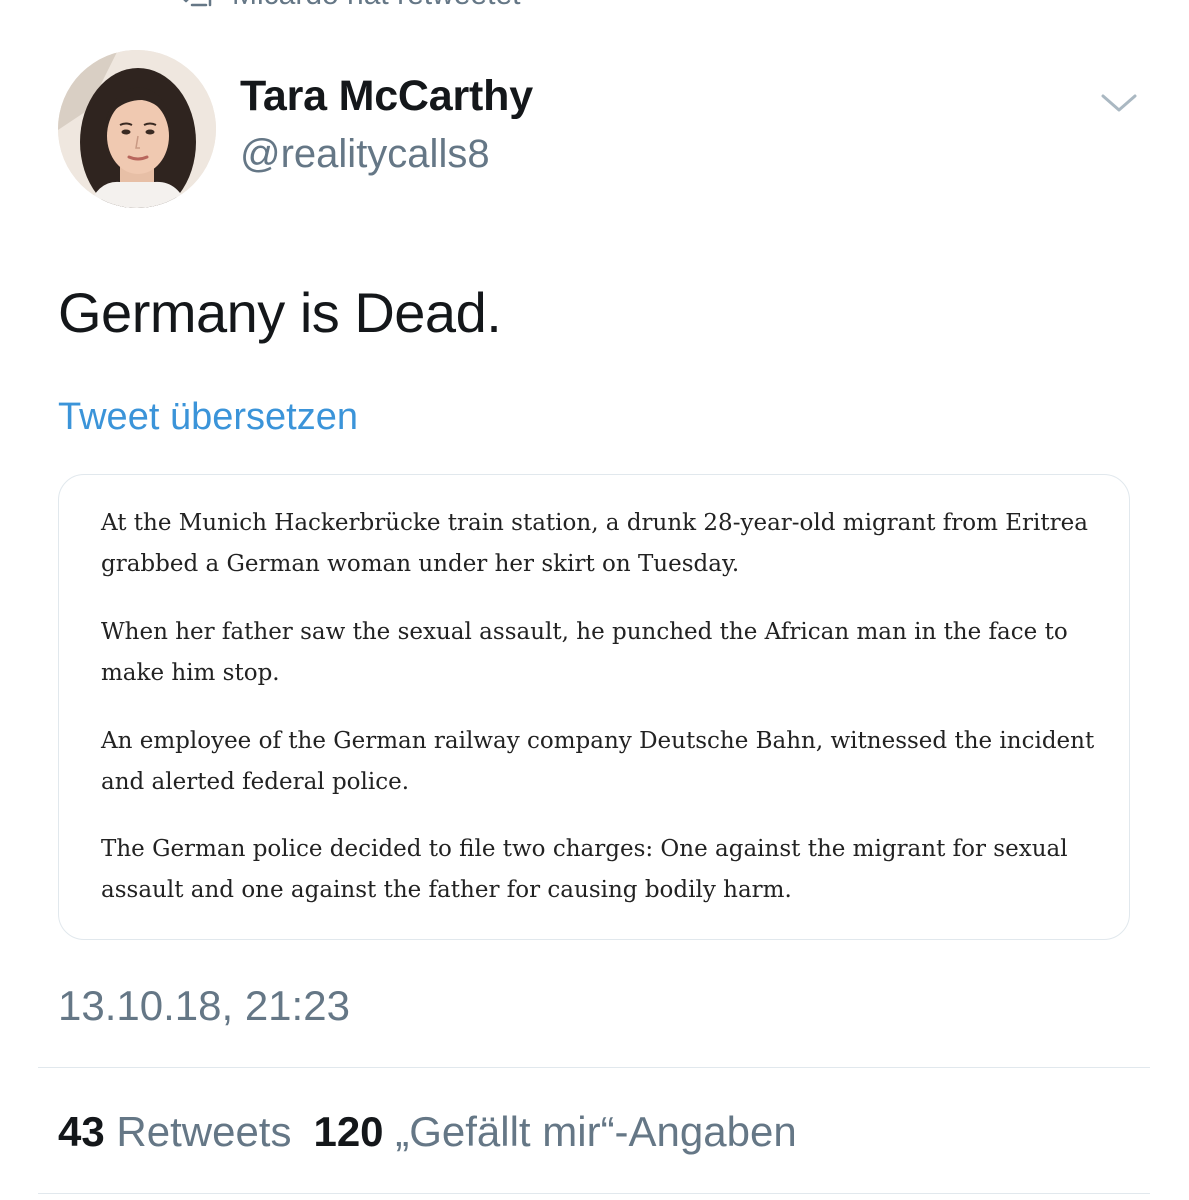  I want to click on article-line: and alerted federal police., so click(255, 782).